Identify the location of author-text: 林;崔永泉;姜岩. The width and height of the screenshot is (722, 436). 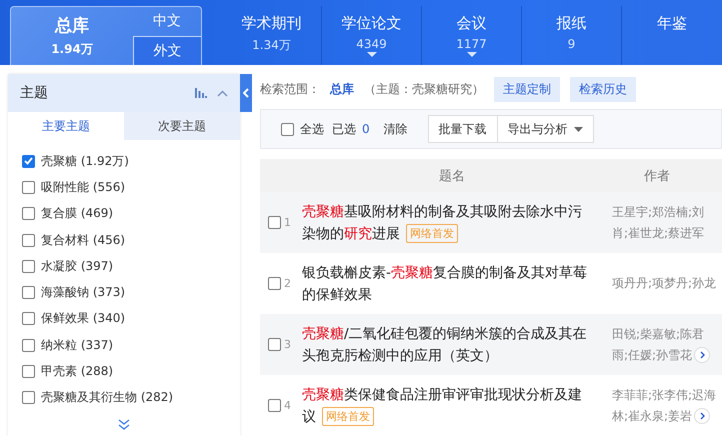
(652, 416).